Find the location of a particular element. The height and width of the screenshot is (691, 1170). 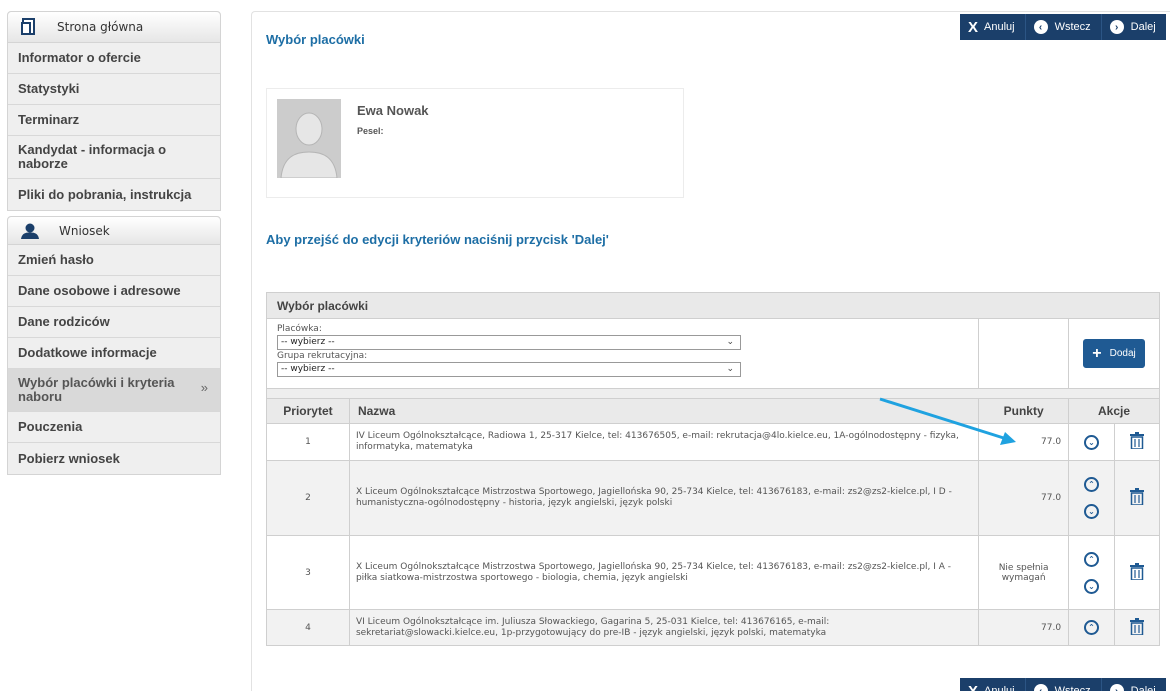

spacer is located at coordinates (713, 393).